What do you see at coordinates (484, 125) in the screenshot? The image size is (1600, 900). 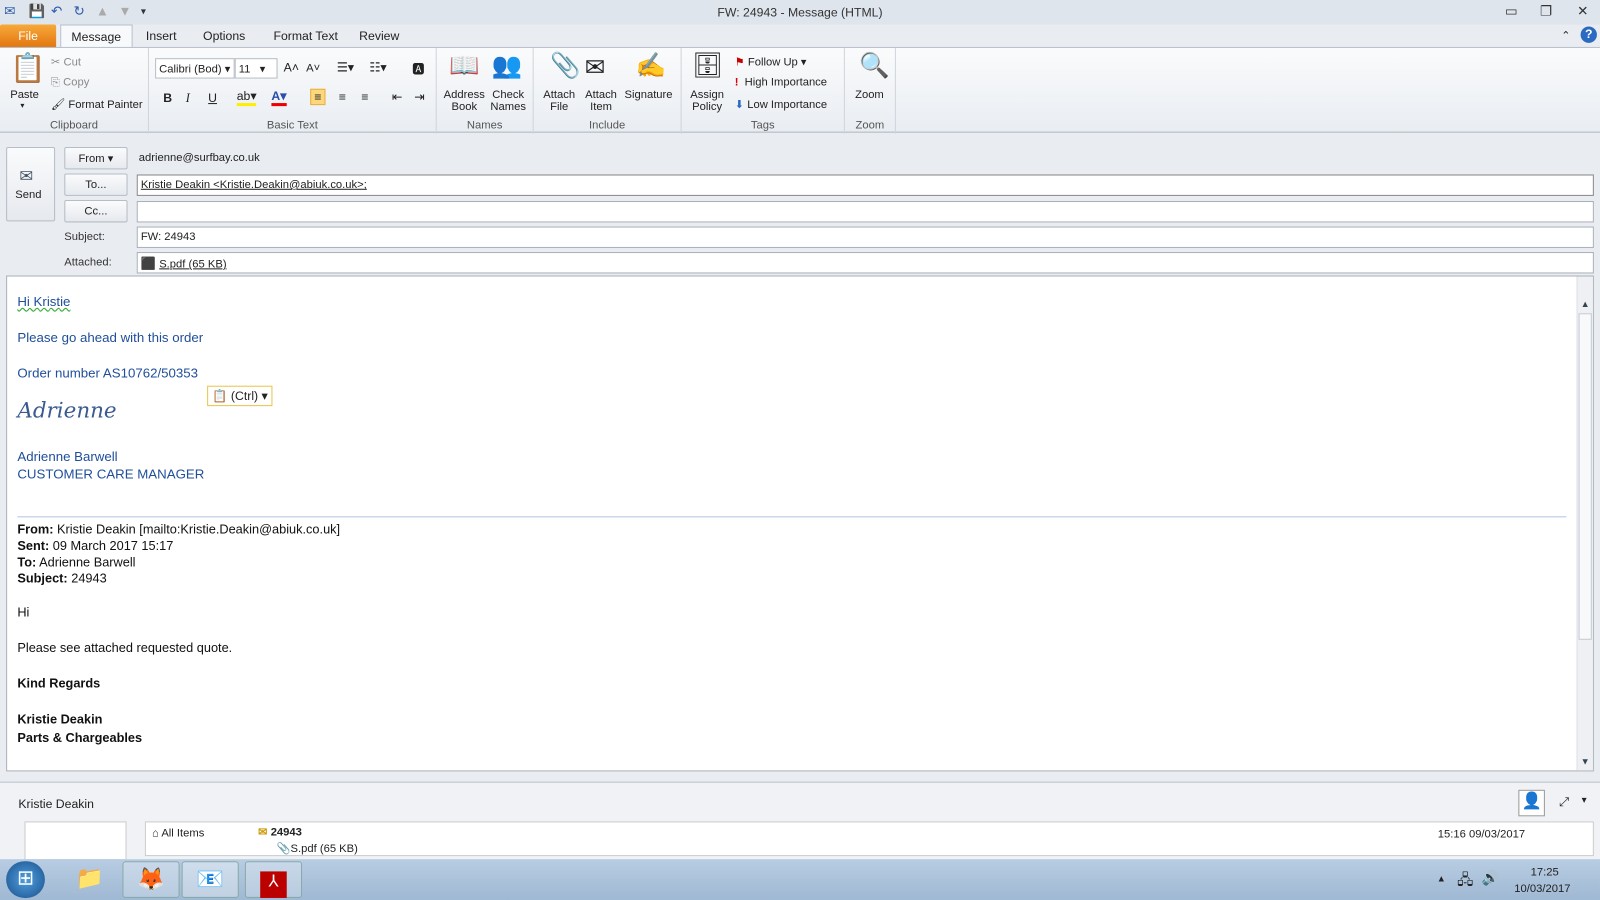 I see `group-label: Names` at bounding box center [484, 125].